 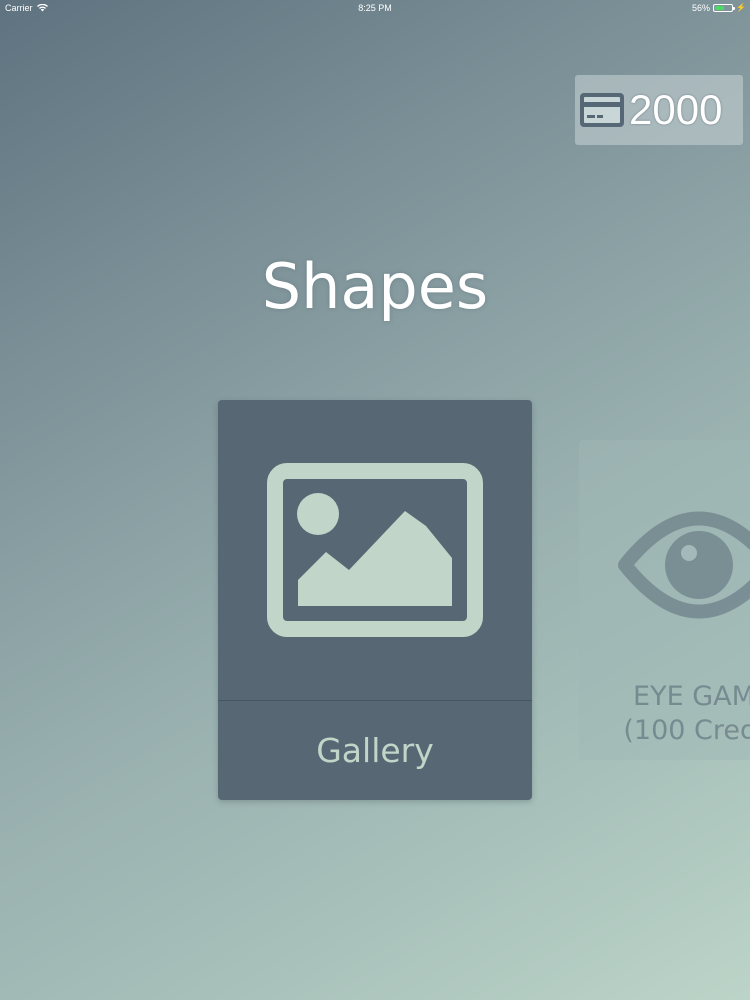 What do you see at coordinates (691, 696) in the screenshot?
I see `eye-game-title: EYE GAM` at bounding box center [691, 696].